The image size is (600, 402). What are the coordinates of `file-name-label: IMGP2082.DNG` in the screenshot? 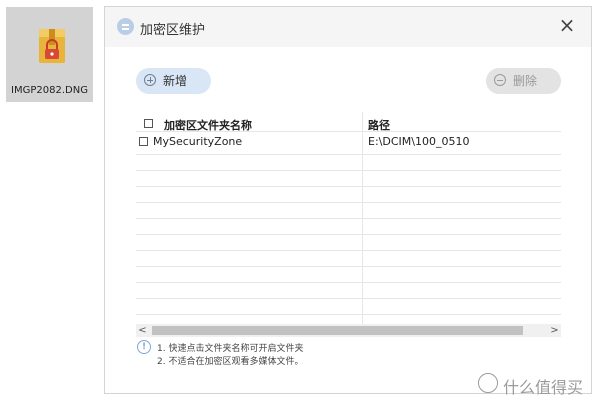 It's located at (49, 90).